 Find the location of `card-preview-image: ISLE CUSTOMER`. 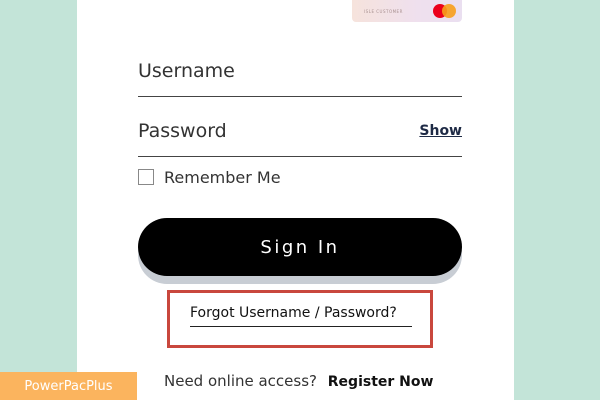

card-preview-image: ISLE CUSTOMER is located at coordinates (407, 11).